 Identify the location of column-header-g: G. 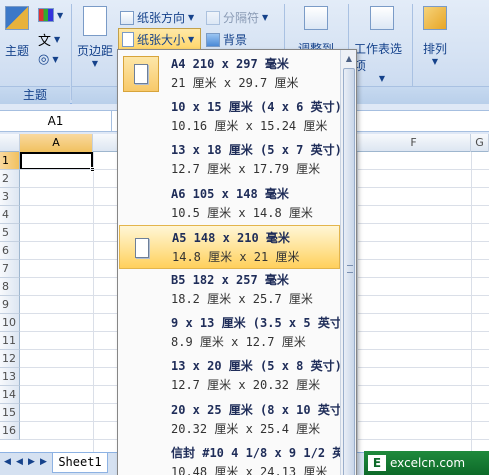
(480, 143).